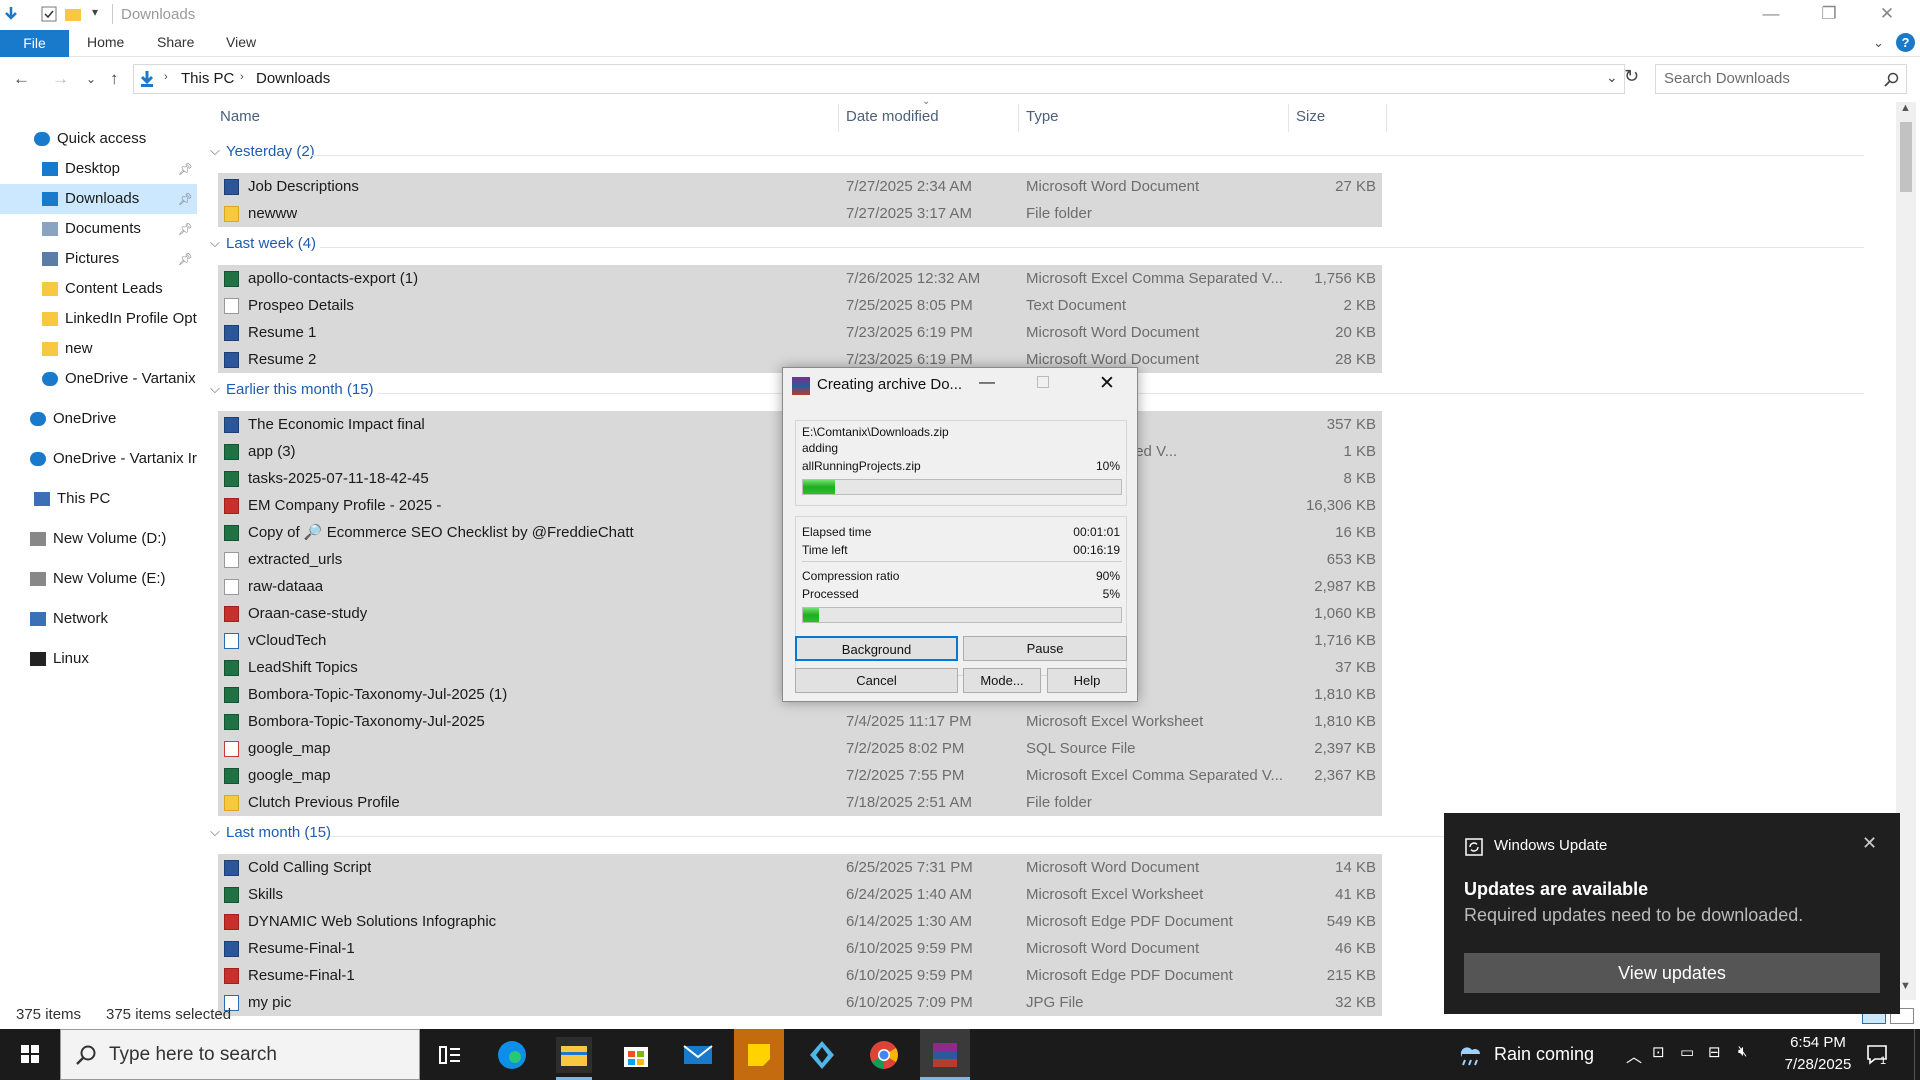  I want to click on recent-locations-icon: ⌄, so click(91, 79).